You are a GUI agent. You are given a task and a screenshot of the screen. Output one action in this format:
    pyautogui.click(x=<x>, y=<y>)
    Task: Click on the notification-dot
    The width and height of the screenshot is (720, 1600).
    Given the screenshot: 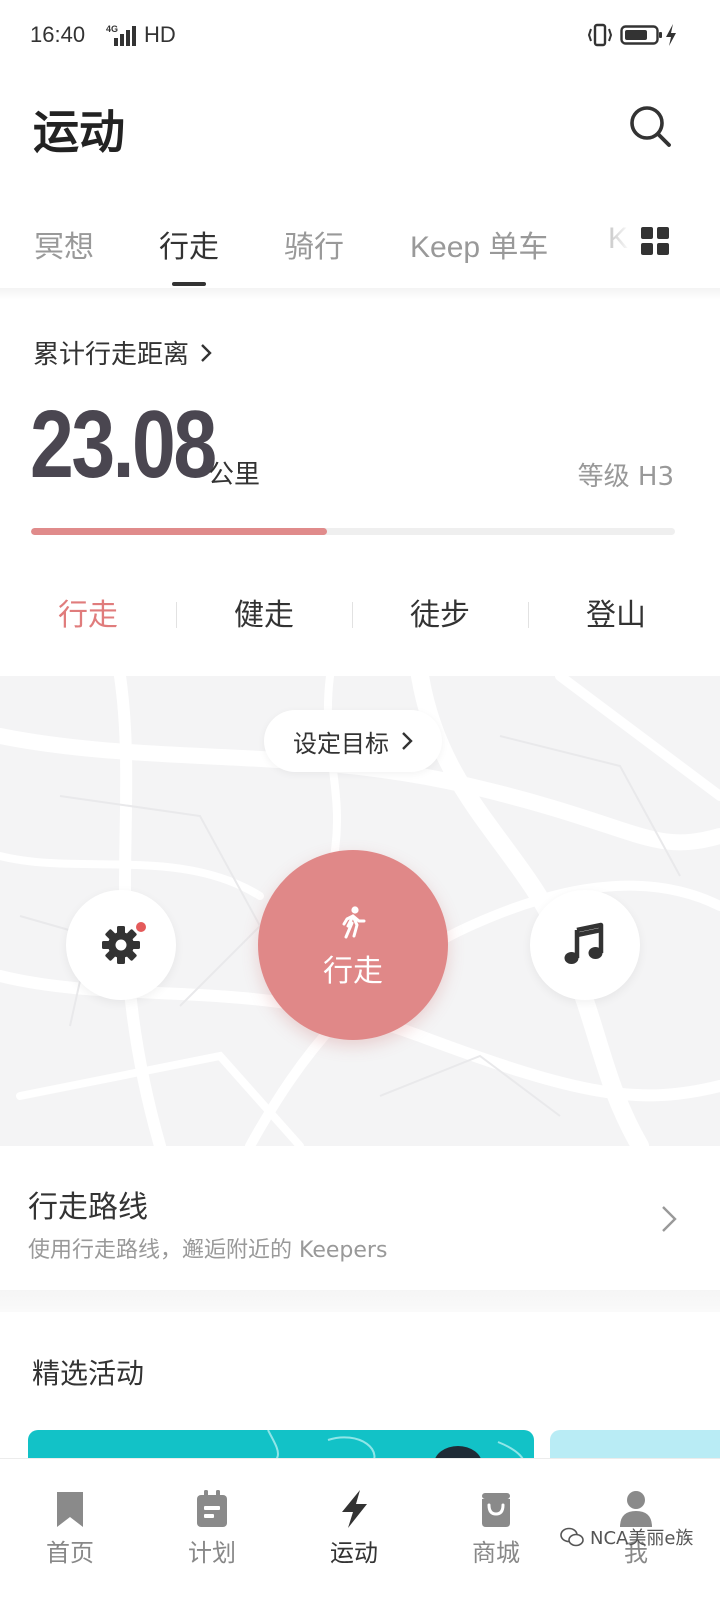 What is the action you would take?
    pyautogui.click(x=141, y=927)
    